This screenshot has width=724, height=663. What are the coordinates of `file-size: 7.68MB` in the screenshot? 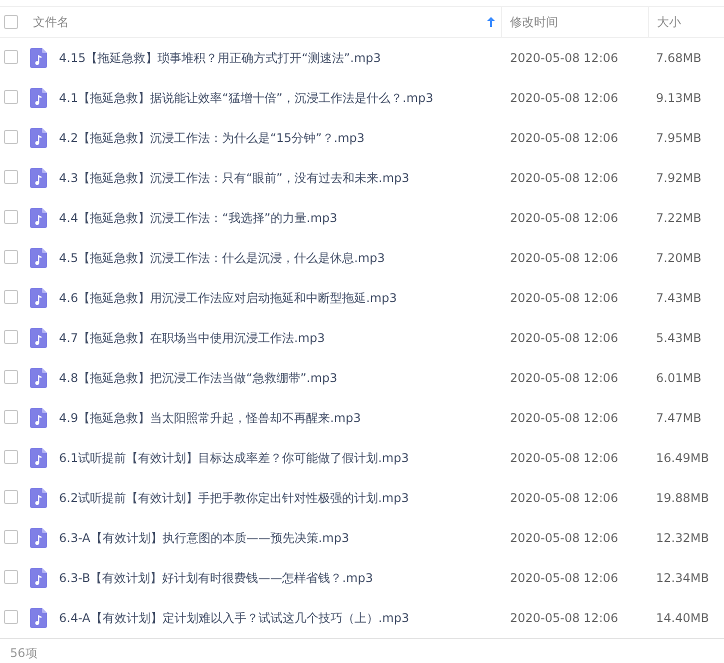 It's located at (678, 58).